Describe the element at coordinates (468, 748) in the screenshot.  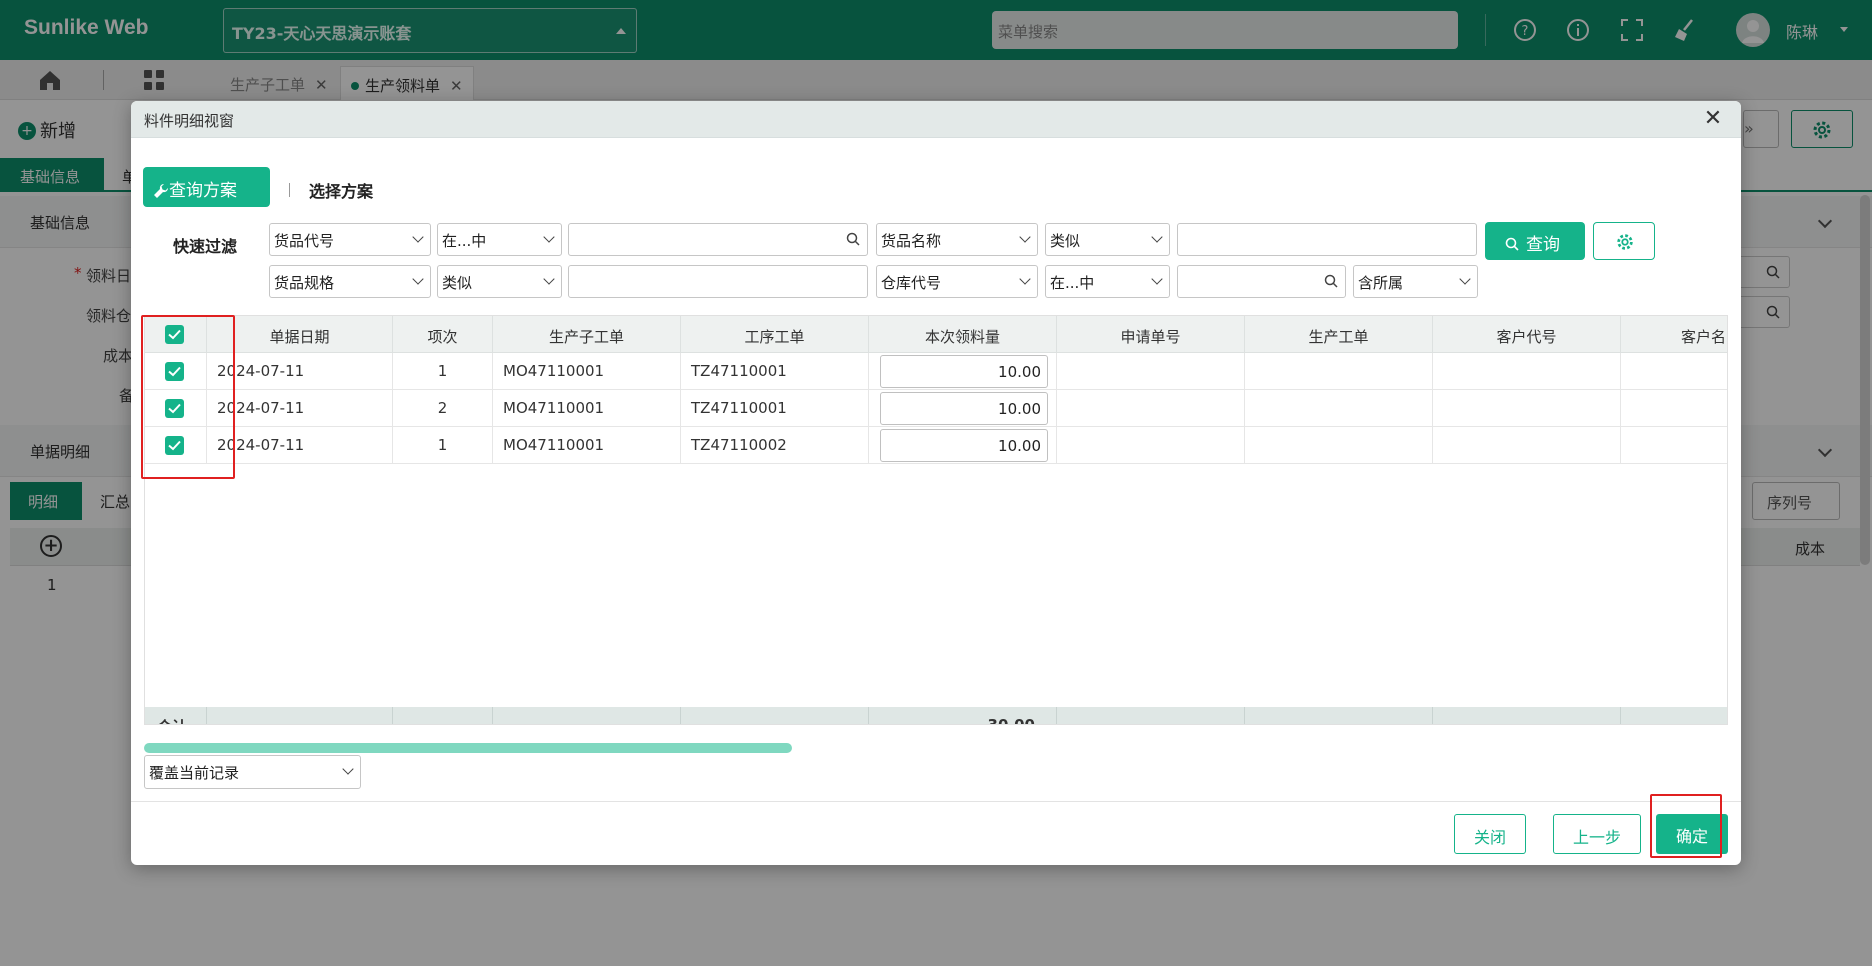
I see `horizontal-scrollbar` at that location.